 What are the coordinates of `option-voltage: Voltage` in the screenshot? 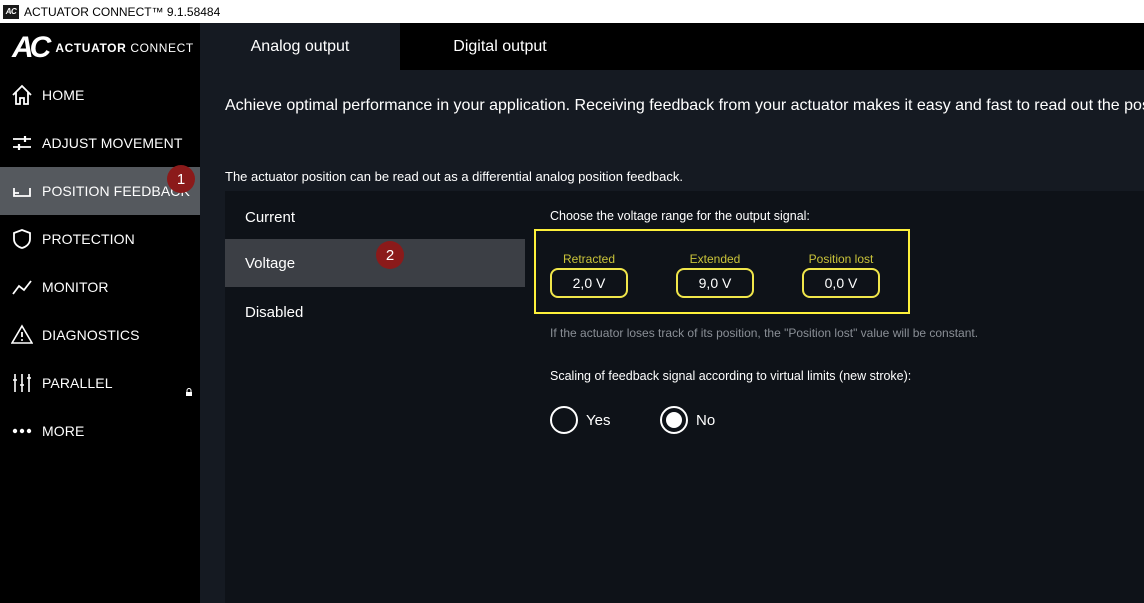 It's located at (375, 263).